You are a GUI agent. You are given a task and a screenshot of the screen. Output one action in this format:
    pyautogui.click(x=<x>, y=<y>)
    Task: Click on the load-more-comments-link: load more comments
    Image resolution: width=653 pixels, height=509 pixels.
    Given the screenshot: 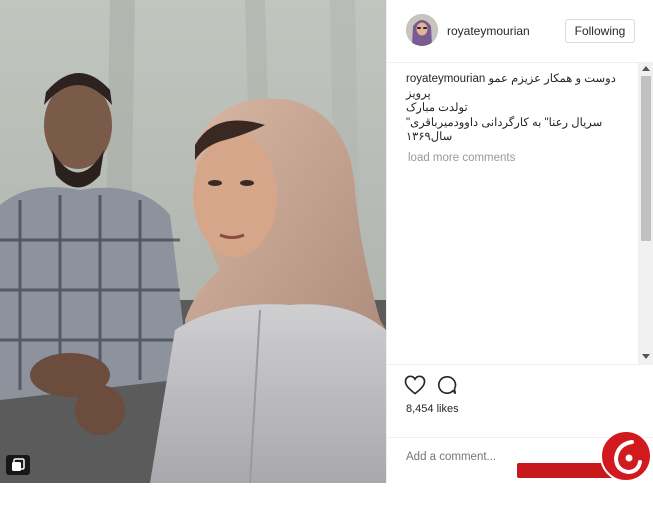 What is the action you would take?
    pyautogui.click(x=461, y=158)
    